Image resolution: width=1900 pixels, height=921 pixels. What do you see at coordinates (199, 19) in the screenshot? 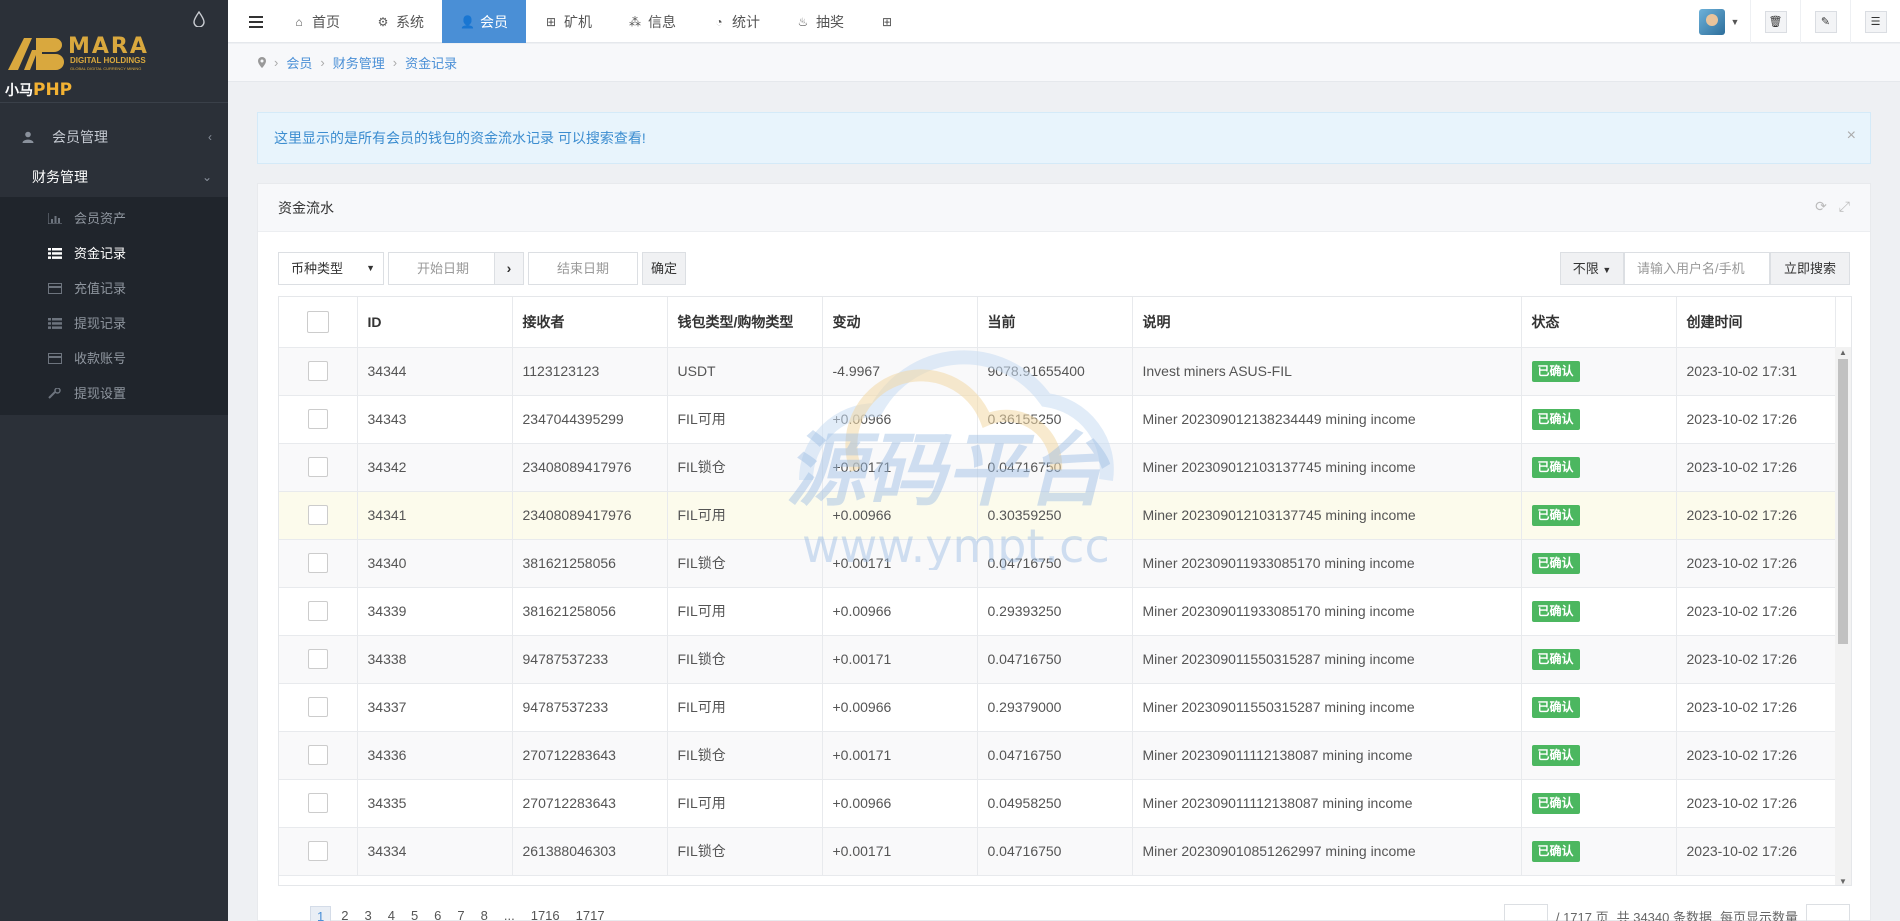
I see `drop-icon` at bounding box center [199, 19].